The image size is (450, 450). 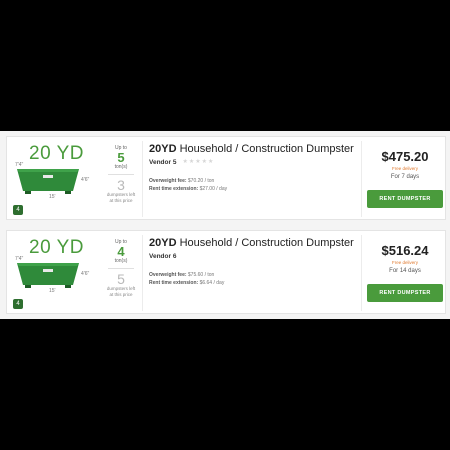 I want to click on price: $516.24, so click(x=405, y=250).